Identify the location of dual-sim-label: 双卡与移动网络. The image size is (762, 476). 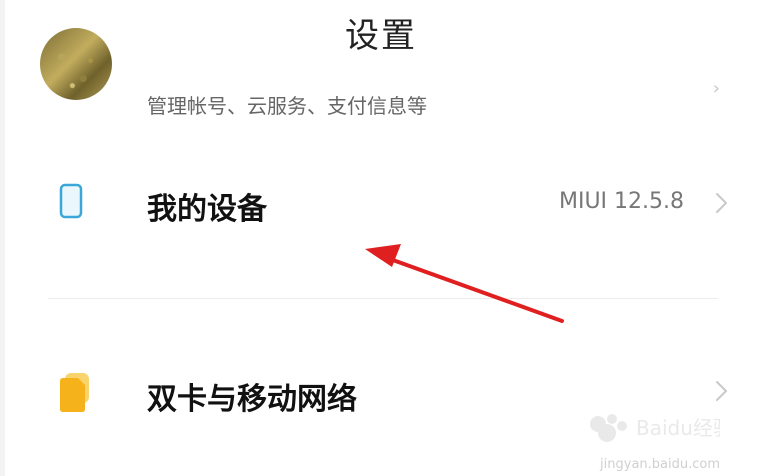
(252, 399).